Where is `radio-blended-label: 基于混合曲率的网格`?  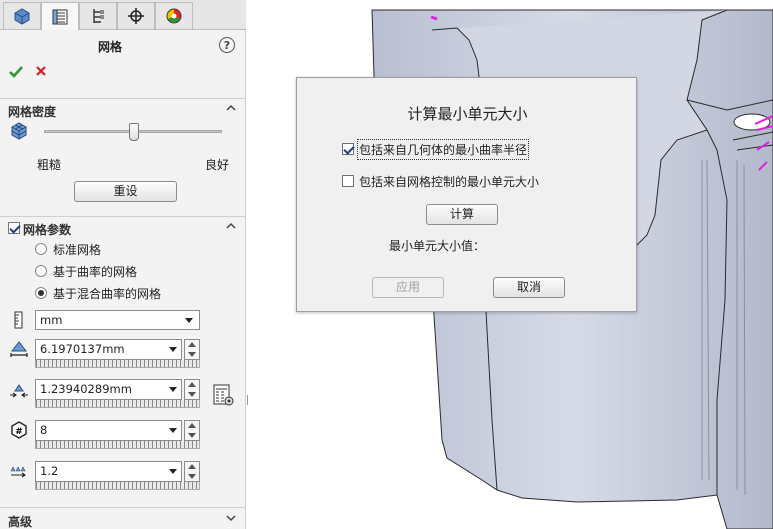
radio-blended-label: 基于混合曲率的网格 is located at coordinates (107, 294).